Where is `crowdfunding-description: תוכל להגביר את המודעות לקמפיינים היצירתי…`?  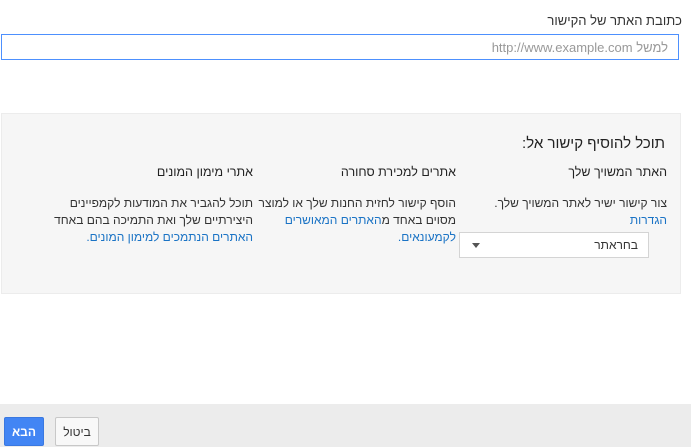
crowdfunding-description: תוכל להגביר את המודעות לקמפיינים היצירתי… is located at coordinates (152, 220).